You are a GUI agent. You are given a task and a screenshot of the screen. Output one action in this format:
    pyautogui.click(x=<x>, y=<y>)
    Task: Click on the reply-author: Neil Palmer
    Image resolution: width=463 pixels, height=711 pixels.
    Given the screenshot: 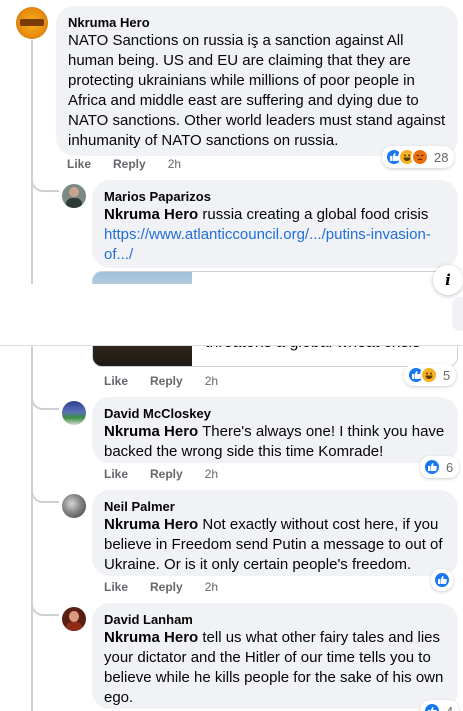 What is the action you would take?
    pyautogui.click(x=275, y=506)
    